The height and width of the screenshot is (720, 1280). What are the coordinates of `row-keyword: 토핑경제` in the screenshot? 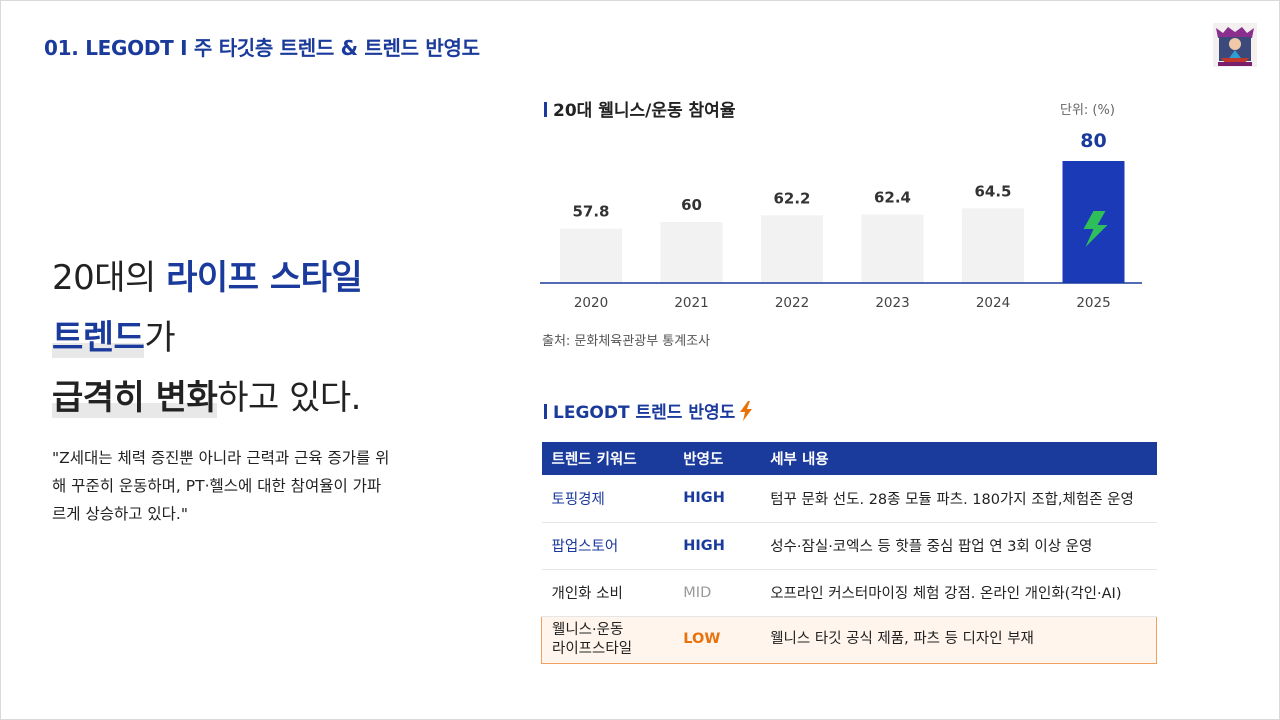 It's located at (607, 499).